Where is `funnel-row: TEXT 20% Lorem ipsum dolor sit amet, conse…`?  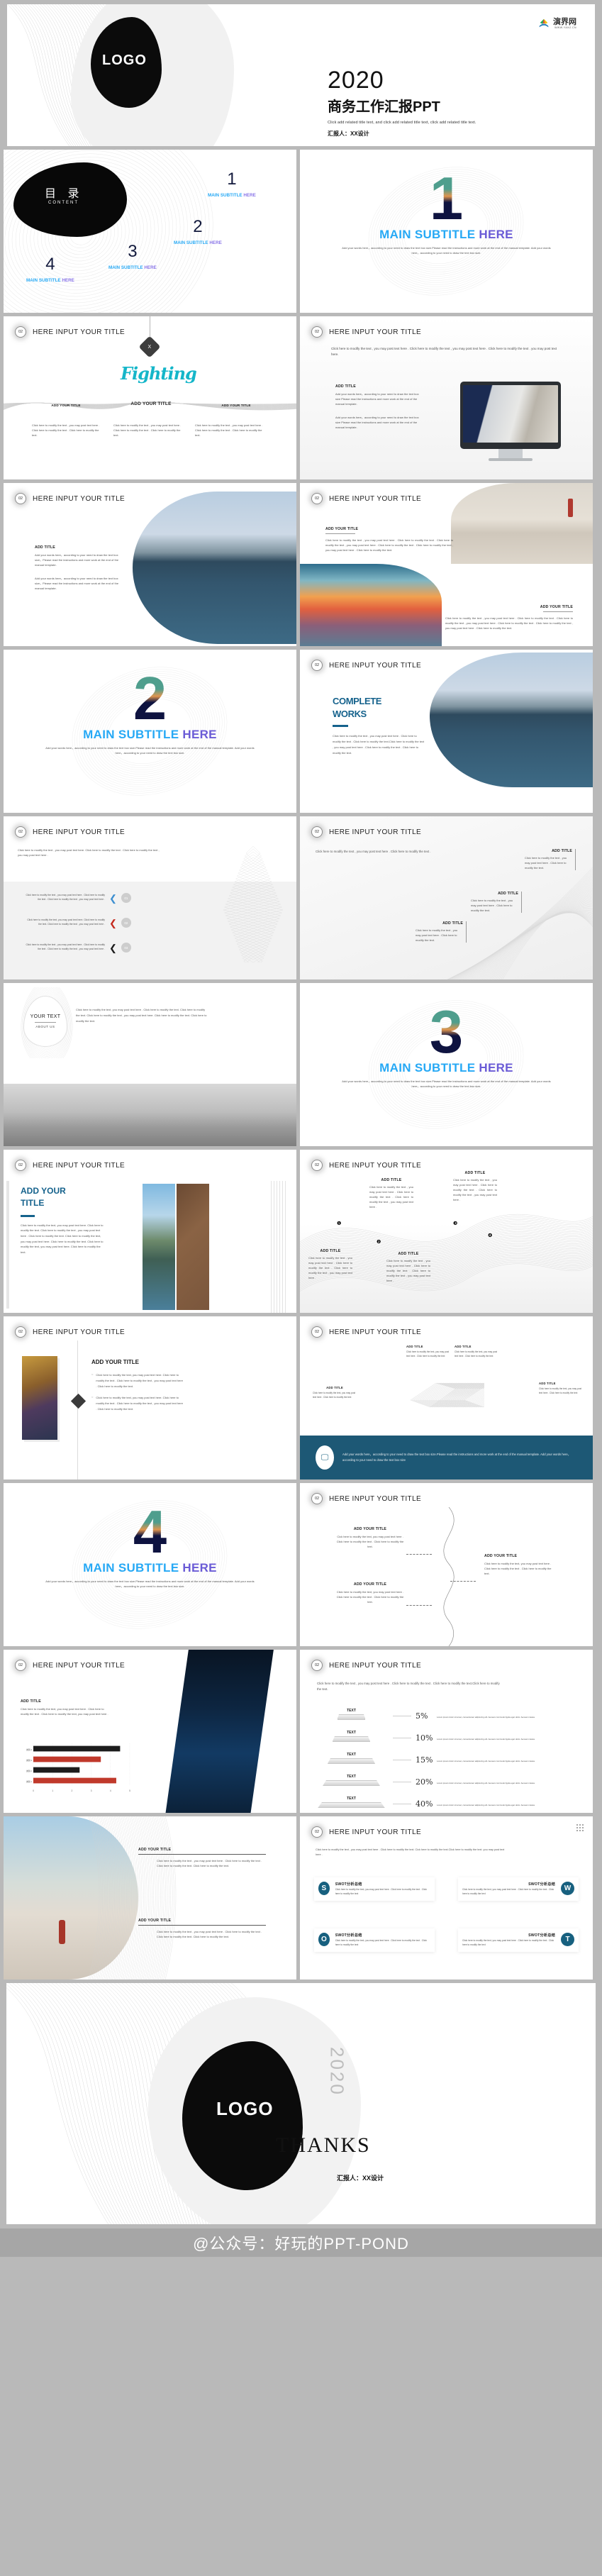 funnel-row: TEXT 20% Lorem ipsum dolor sit amet, conse… is located at coordinates (449, 1777).